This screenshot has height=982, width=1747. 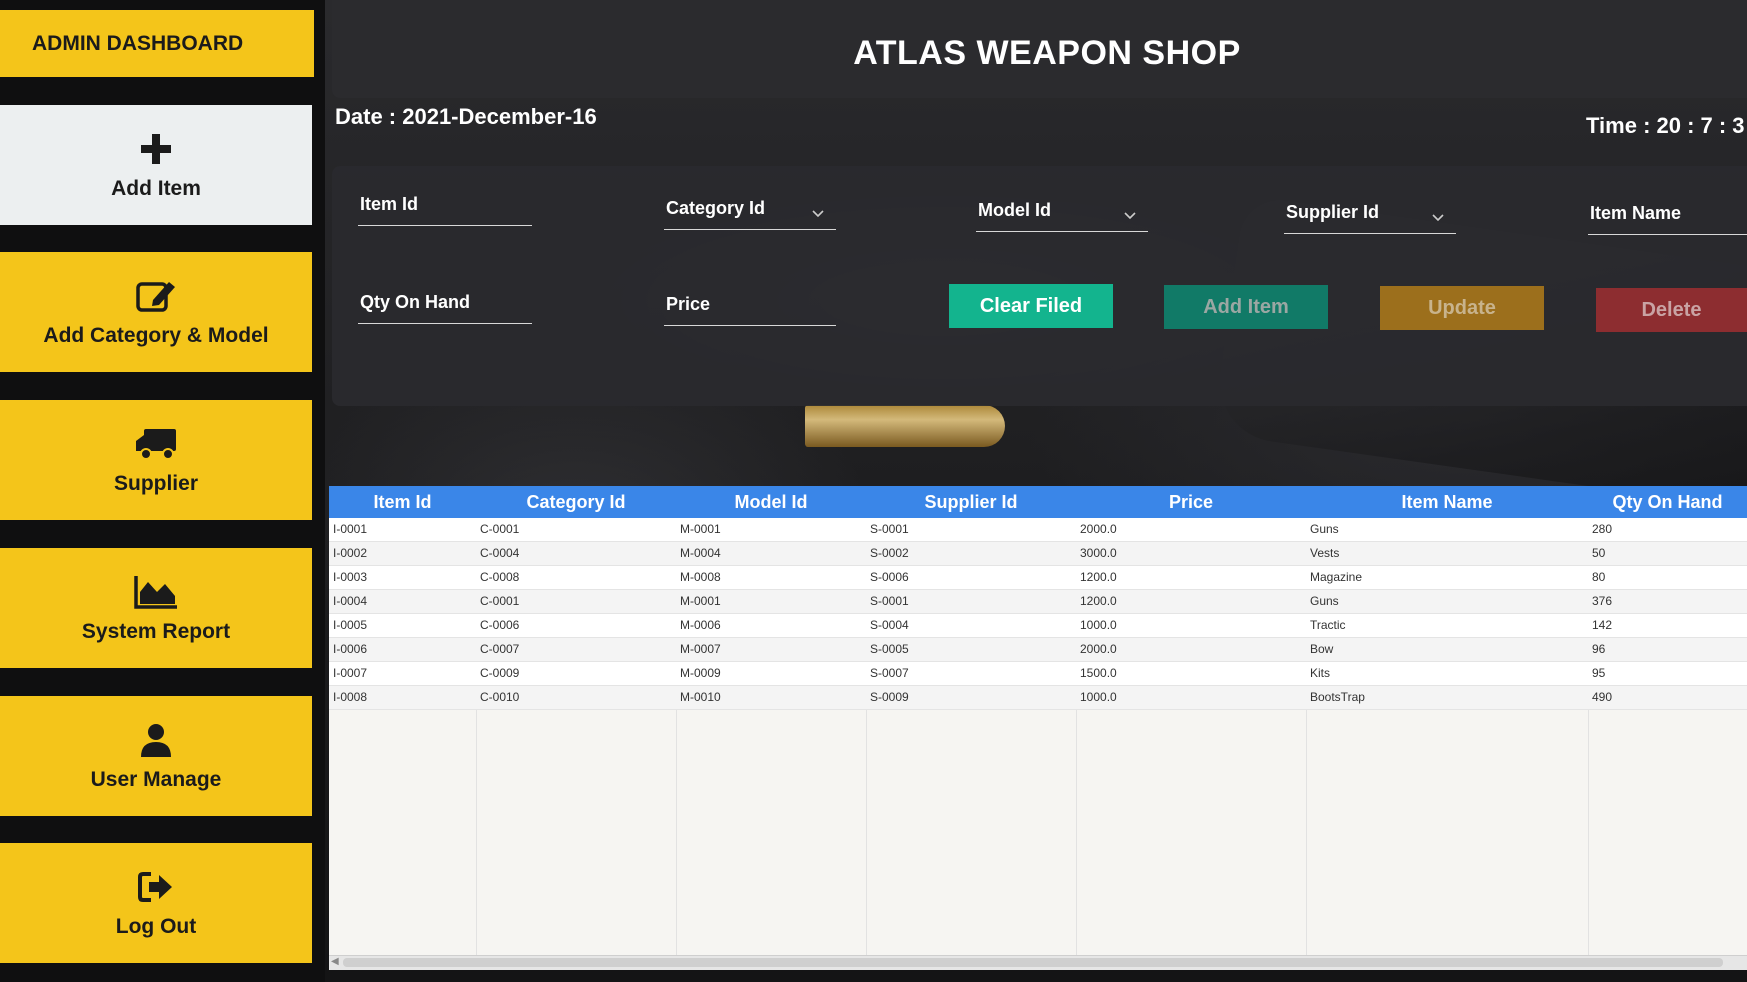 I want to click on table-row: I-0007 C-0009 M-0009 S-0007 1500.0 Kits 95, so click(x=1038, y=674).